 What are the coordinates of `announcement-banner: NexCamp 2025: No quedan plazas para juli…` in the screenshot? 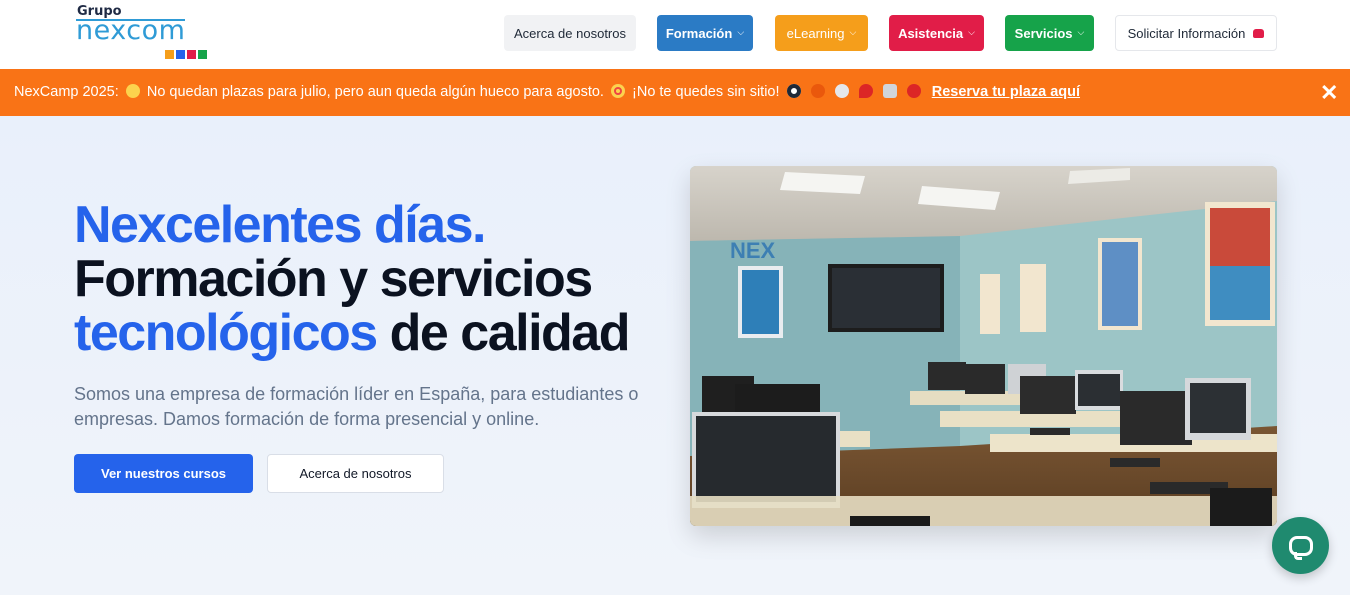 It's located at (675, 92).